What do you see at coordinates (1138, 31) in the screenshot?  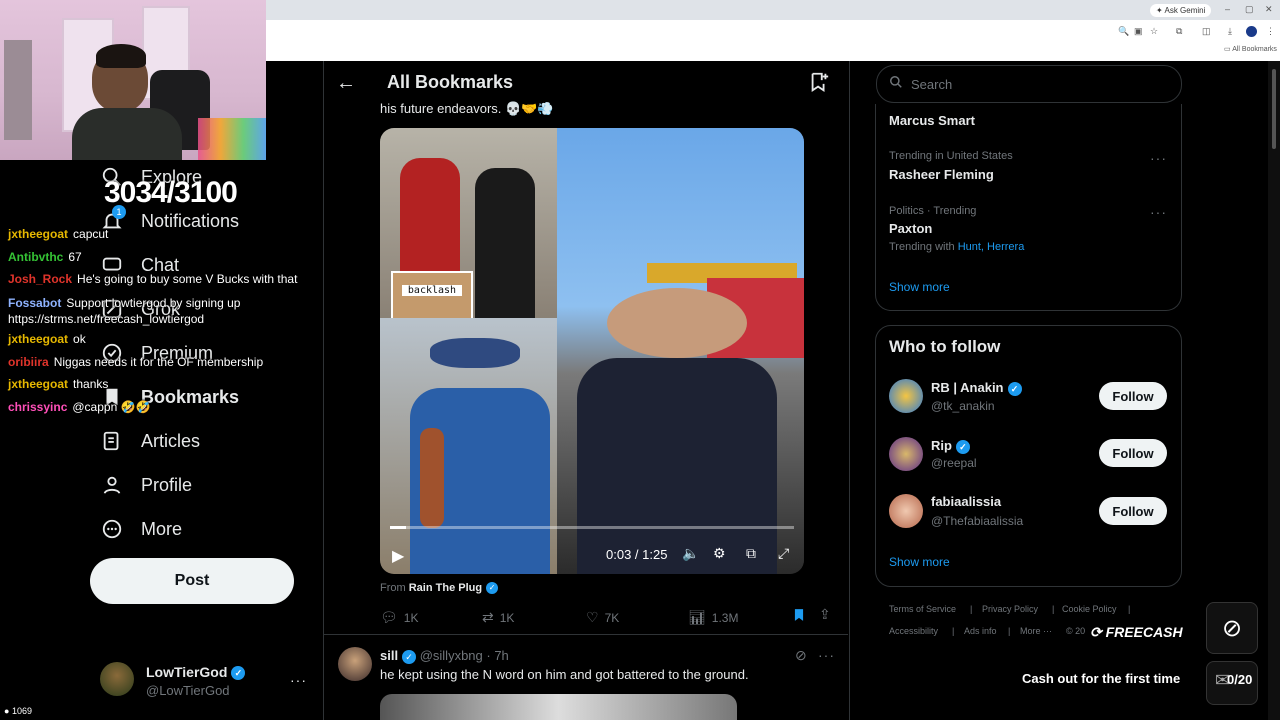 I see `screen-cast-icon: ▣` at bounding box center [1138, 31].